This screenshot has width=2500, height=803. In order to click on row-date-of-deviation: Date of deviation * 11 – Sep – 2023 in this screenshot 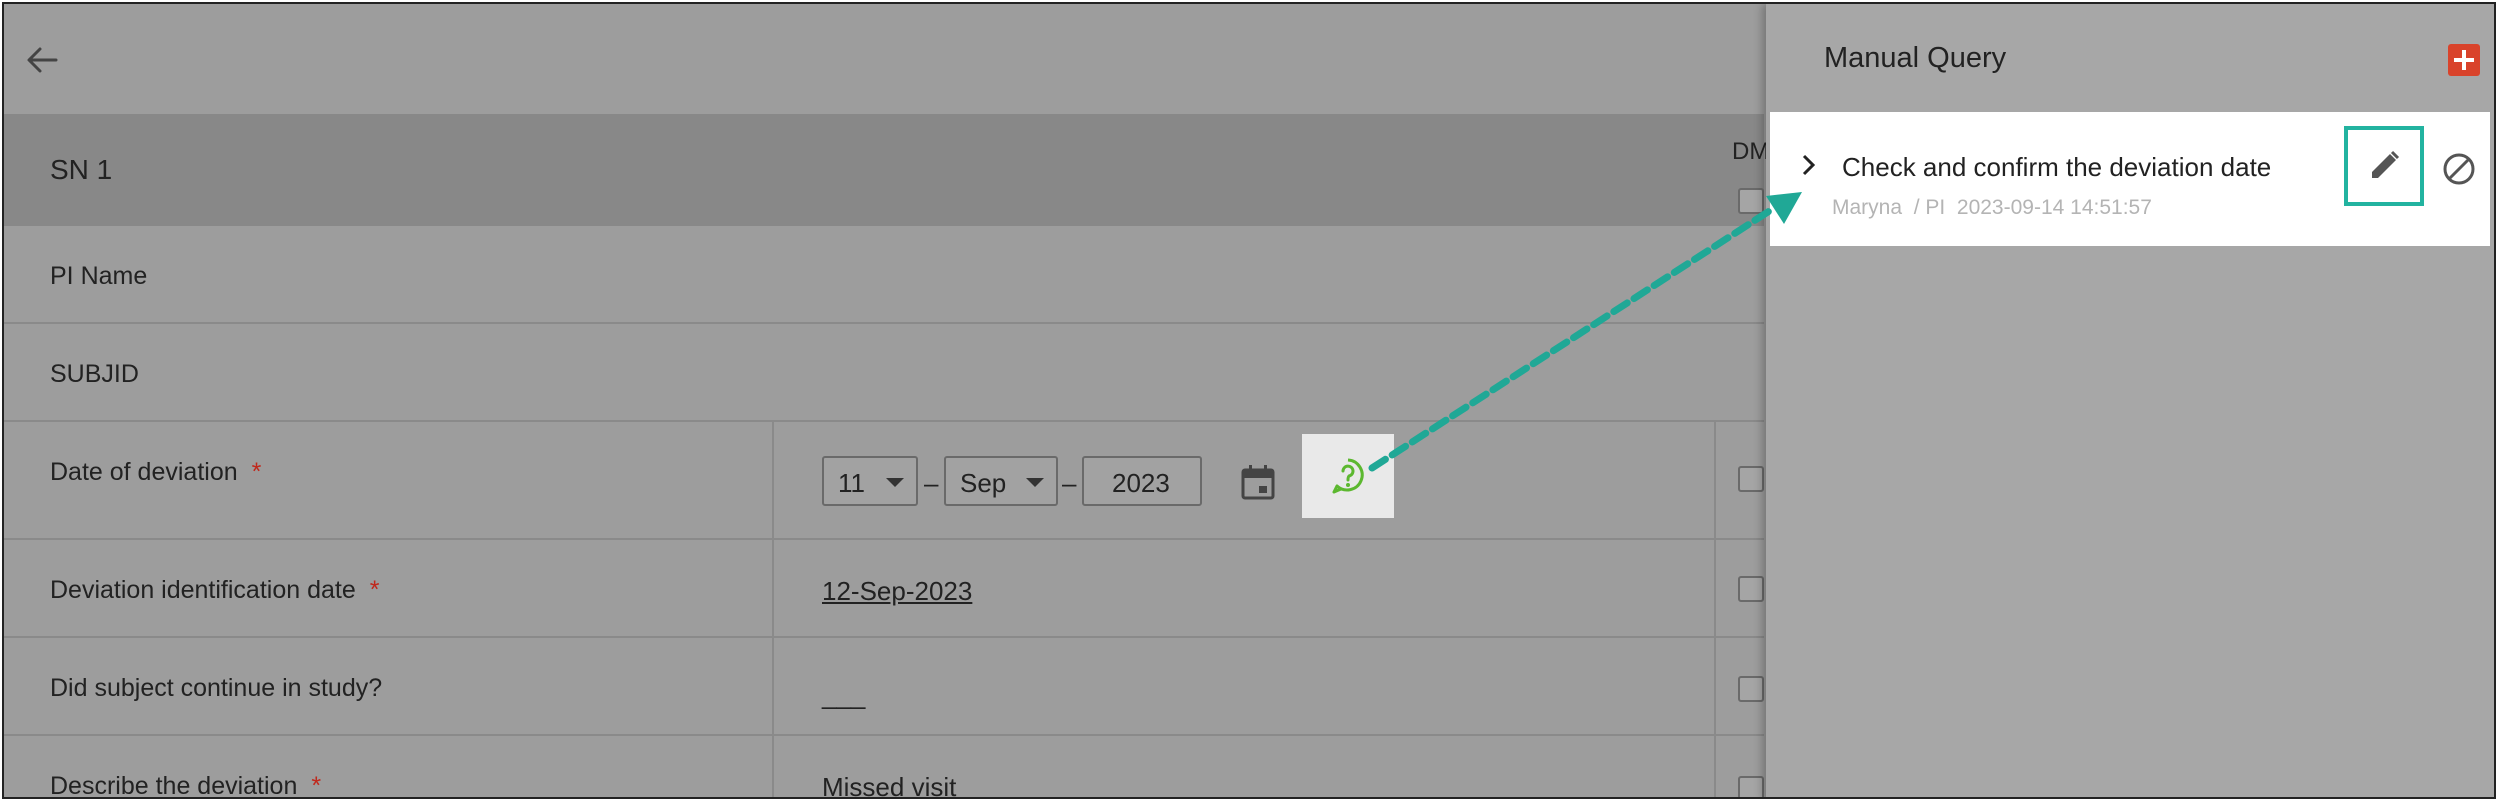, I will do `click(884, 481)`.